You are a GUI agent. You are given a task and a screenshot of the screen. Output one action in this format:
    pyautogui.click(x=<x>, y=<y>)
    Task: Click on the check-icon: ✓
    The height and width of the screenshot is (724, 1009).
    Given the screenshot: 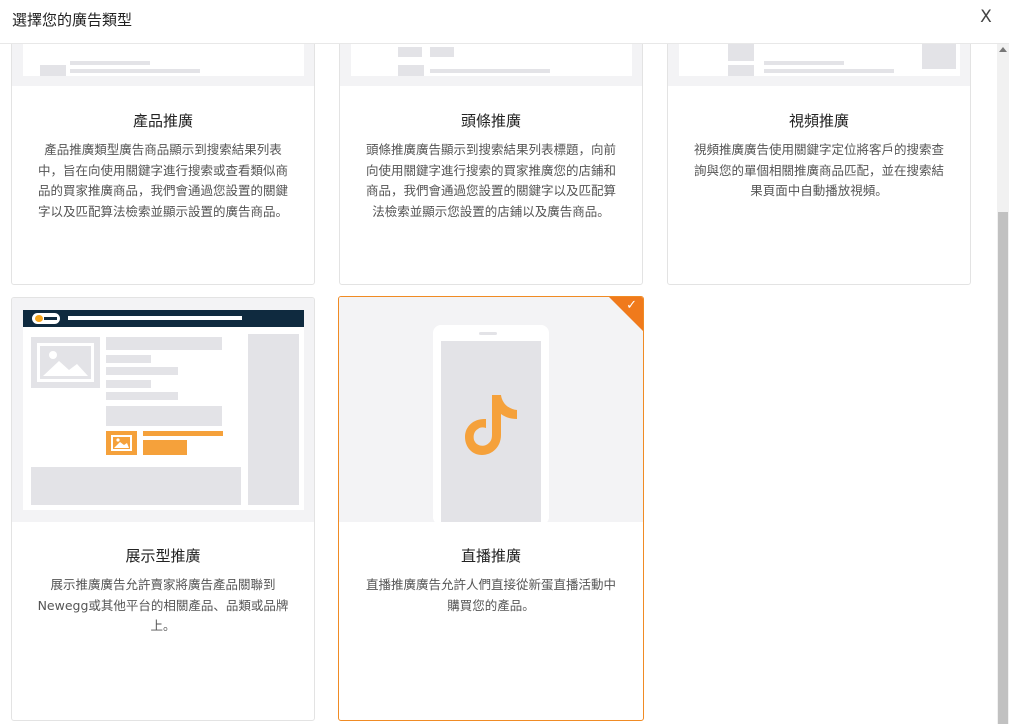 What is the action you would take?
    pyautogui.click(x=631, y=305)
    